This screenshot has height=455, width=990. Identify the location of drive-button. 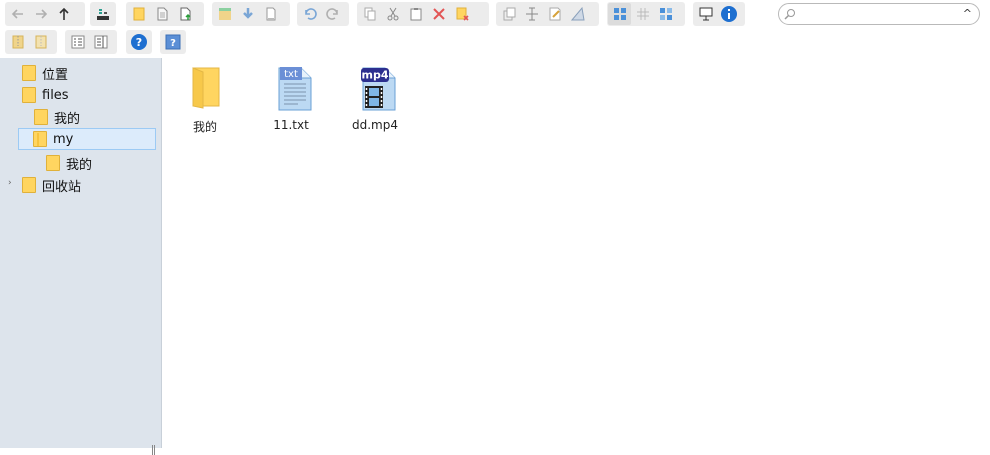
(102, 14).